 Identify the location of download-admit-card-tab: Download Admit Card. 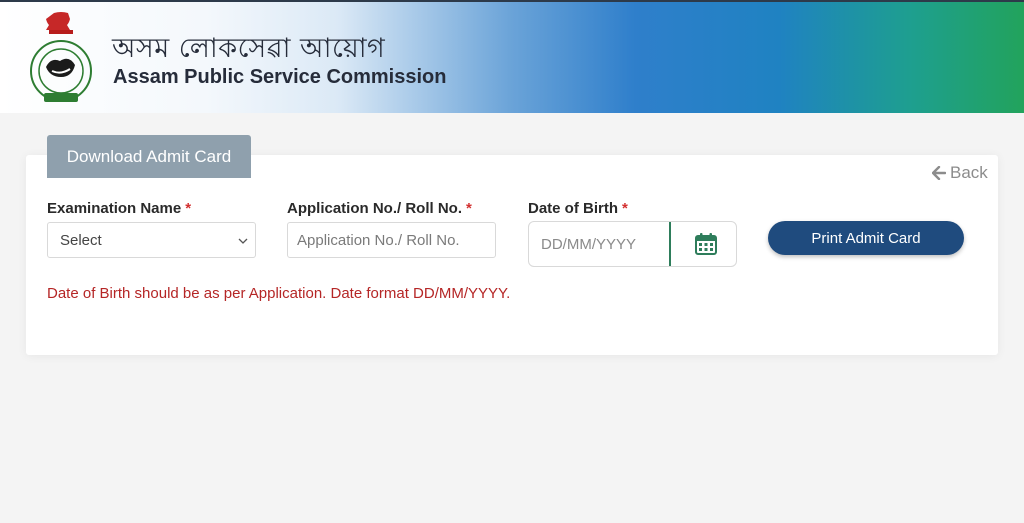
(149, 156).